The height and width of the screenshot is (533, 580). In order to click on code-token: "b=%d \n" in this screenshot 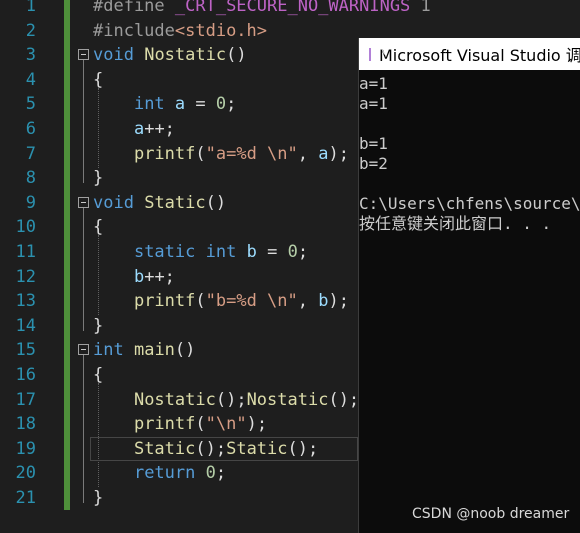, I will do `click(251, 301)`.